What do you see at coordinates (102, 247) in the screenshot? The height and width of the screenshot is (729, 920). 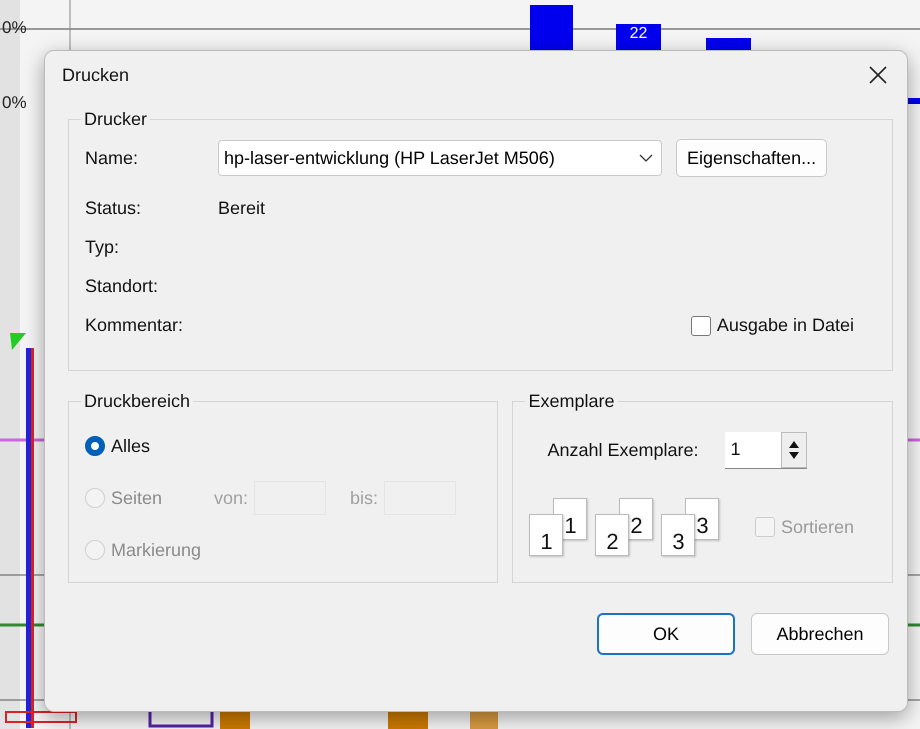 I see `field-label: Typ:` at bounding box center [102, 247].